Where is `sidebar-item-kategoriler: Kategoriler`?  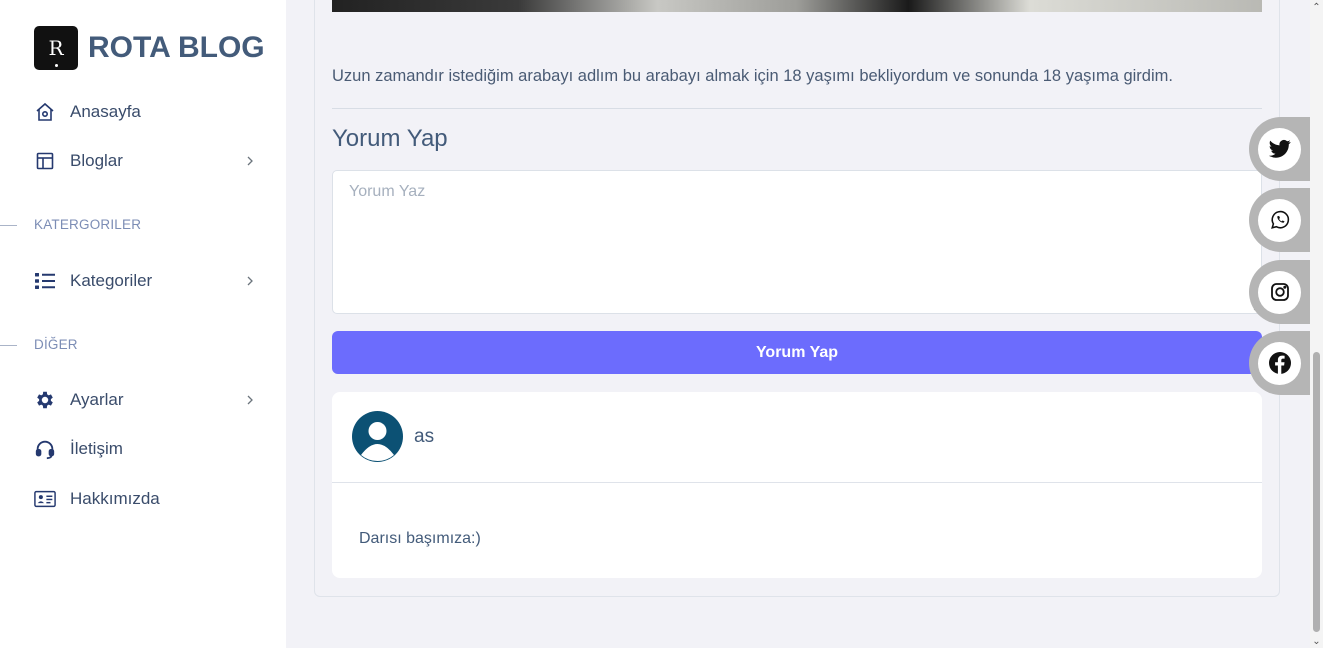
sidebar-item-kategoriler: Kategoriler is located at coordinates (145, 281).